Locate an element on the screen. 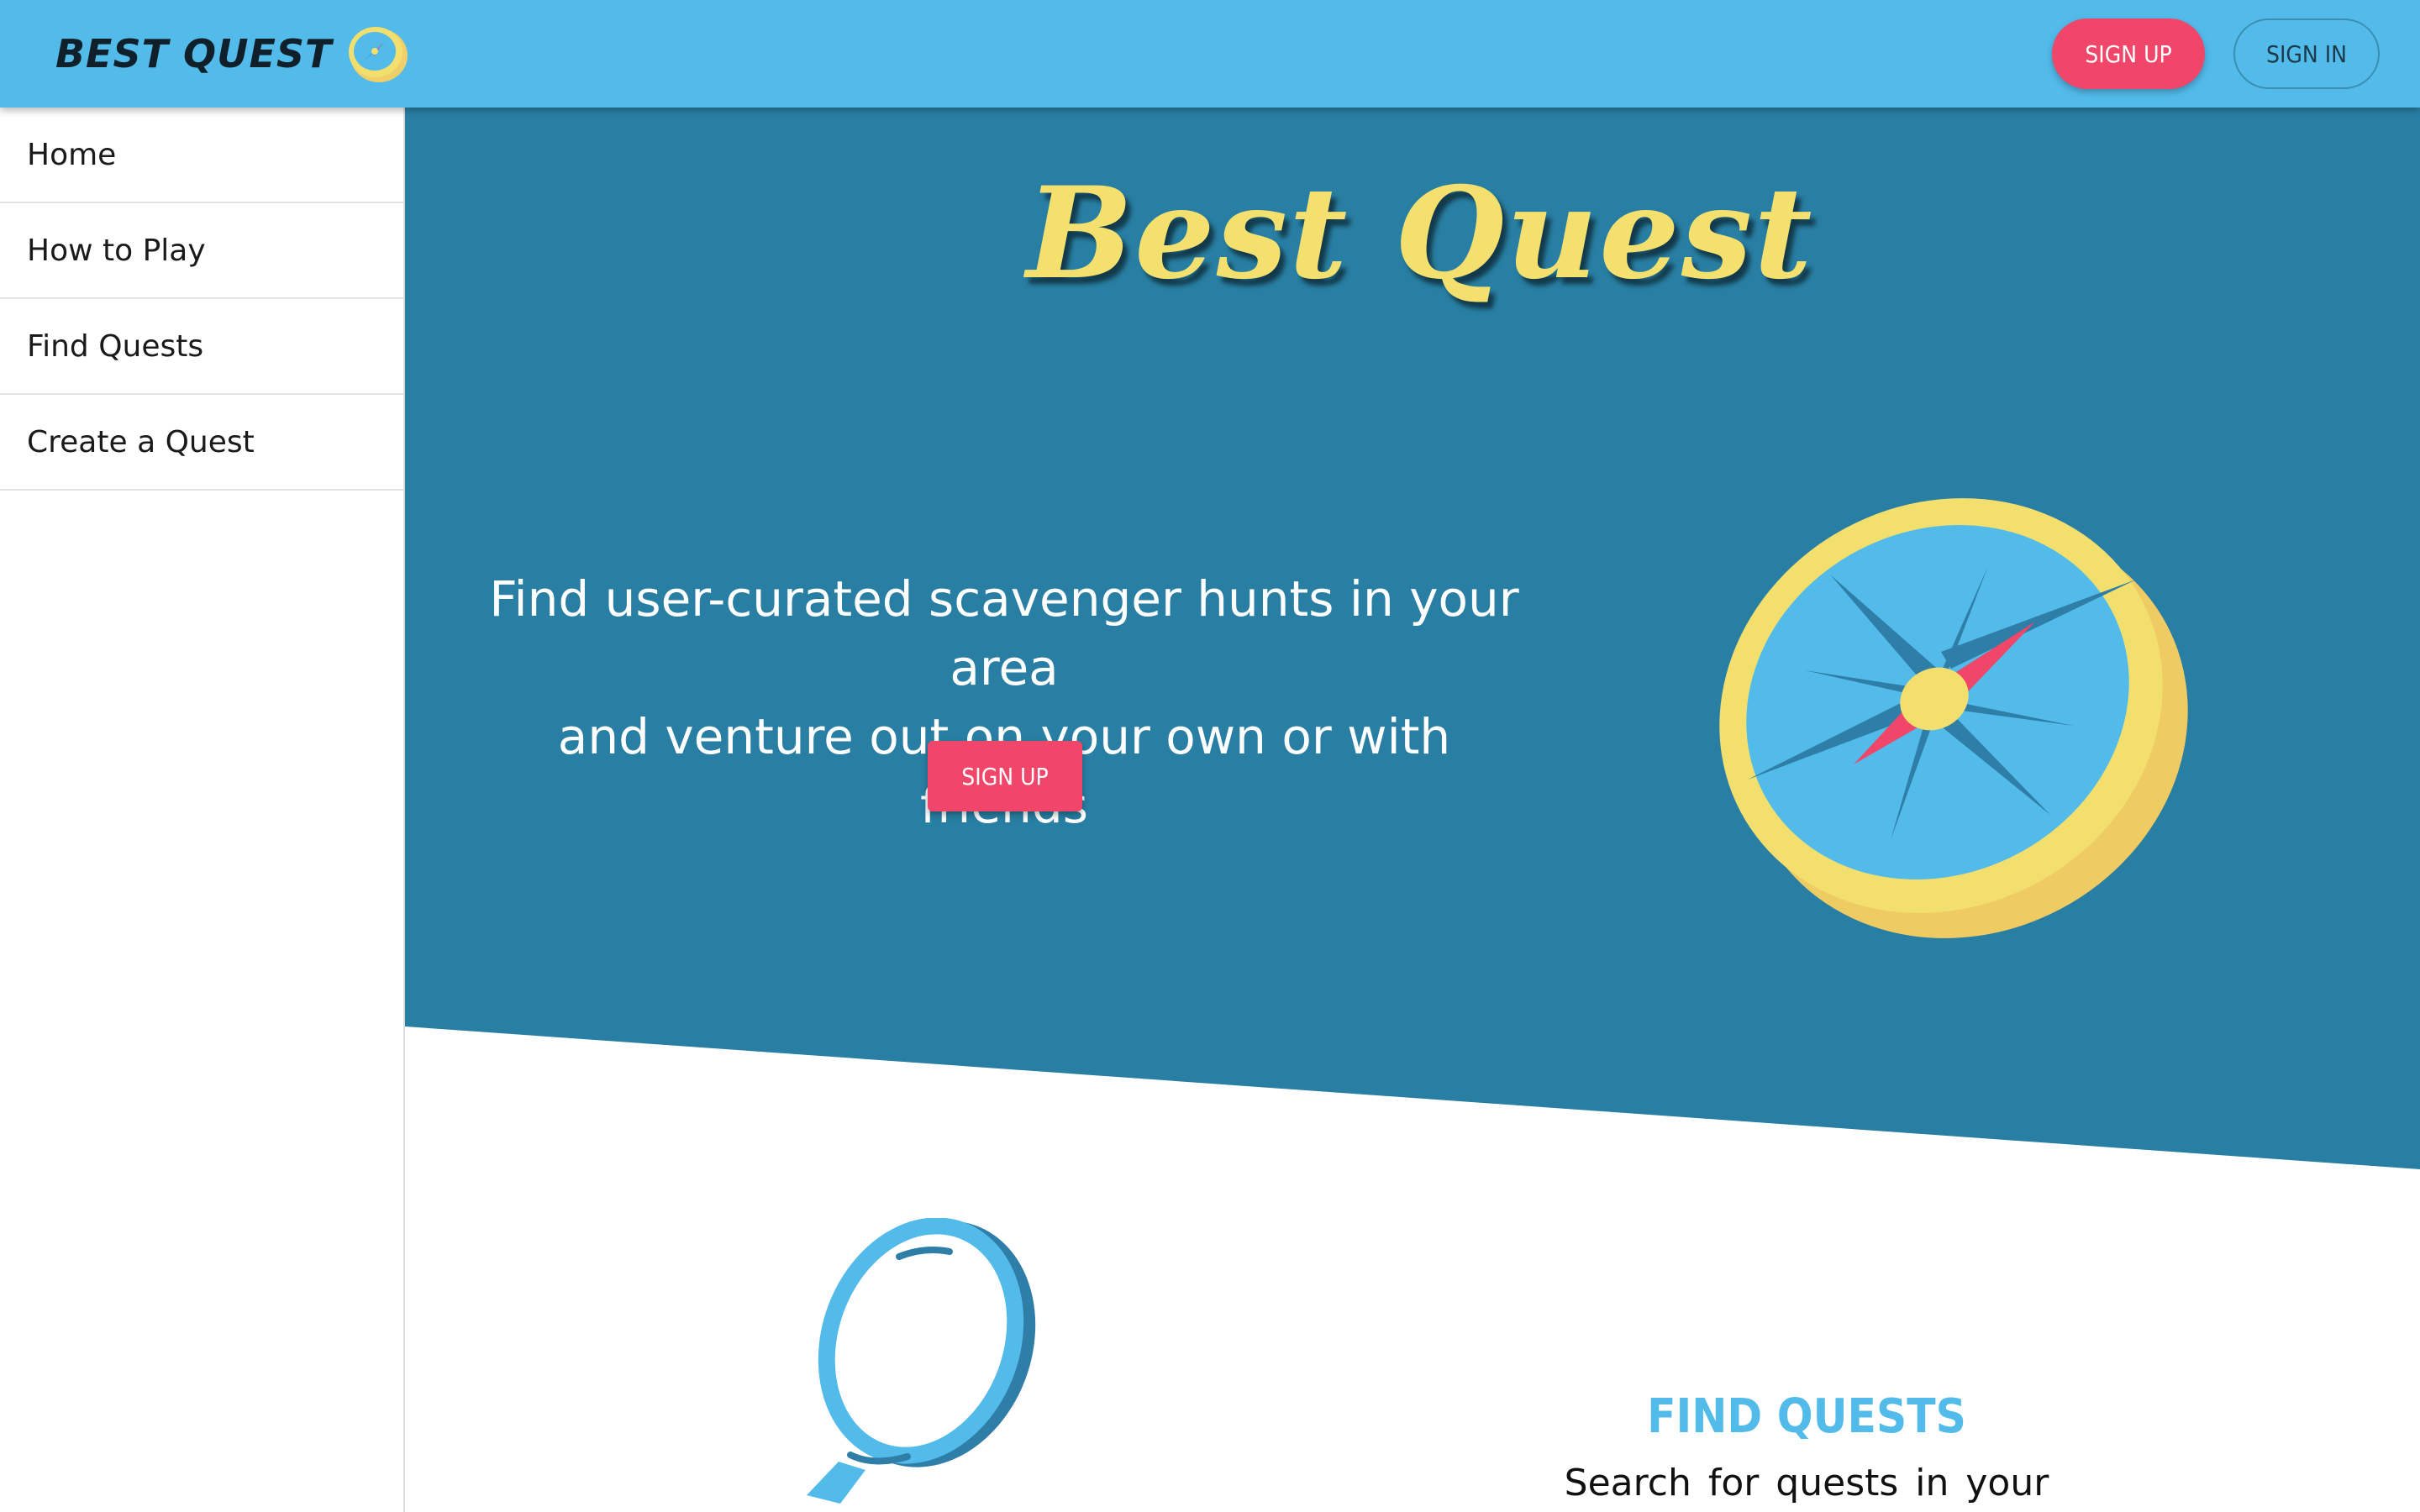  sidebar-item-find-quests: Find Quests is located at coordinates (202, 347).